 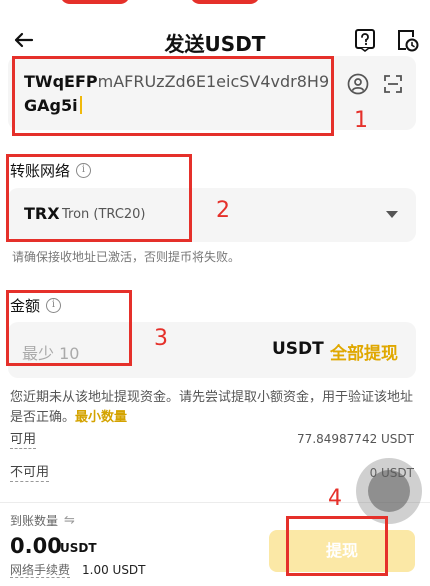 What do you see at coordinates (69, 520) in the screenshot?
I see `swap-icon: ⇋` at bounding box center [69, 520].